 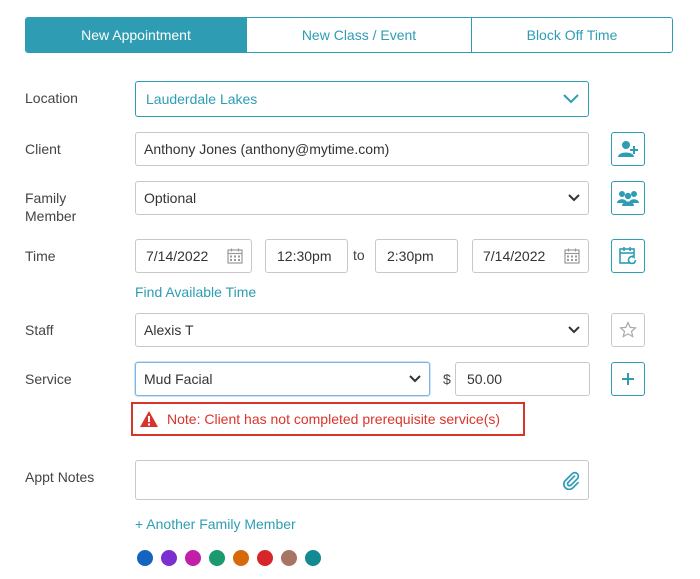 I want to click on end-date-input: 7/14/2022, so click(x=530, y=256).